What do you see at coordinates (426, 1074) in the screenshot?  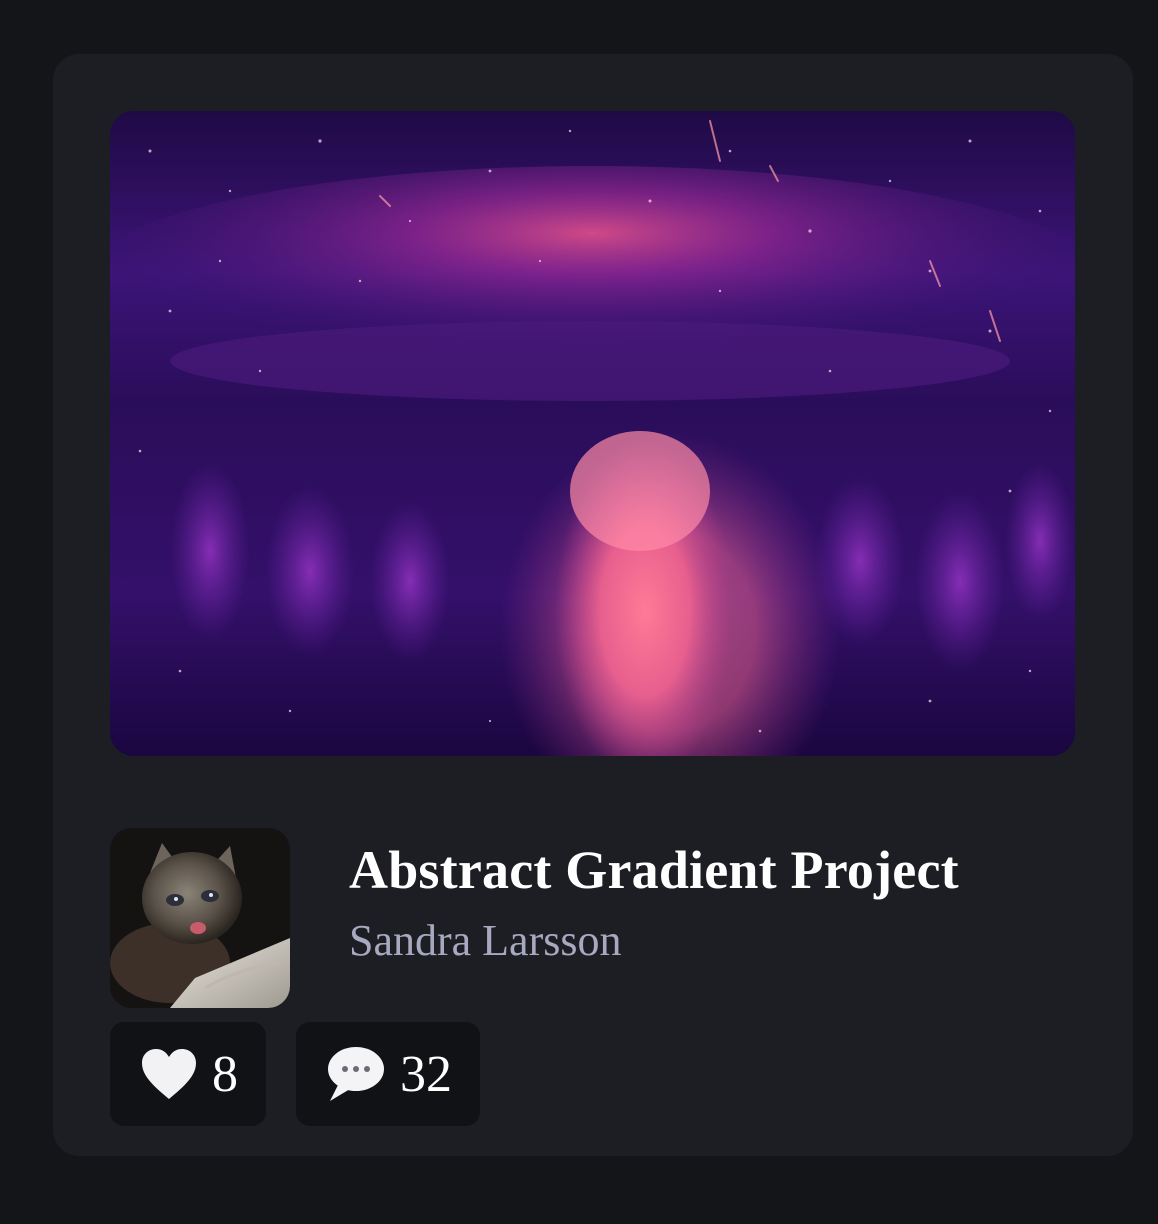 I see `comment-count: 32` at bounding box center [426, 1074].